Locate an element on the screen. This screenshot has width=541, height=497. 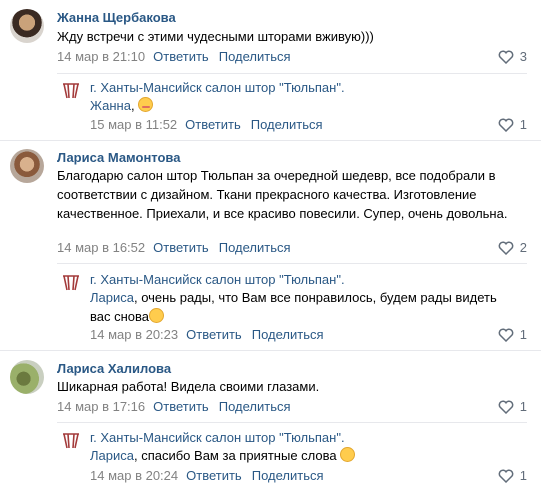
reply-meta: 14 мар в 20:23 Ответить Поделиться is located at coordinates (207, 335).